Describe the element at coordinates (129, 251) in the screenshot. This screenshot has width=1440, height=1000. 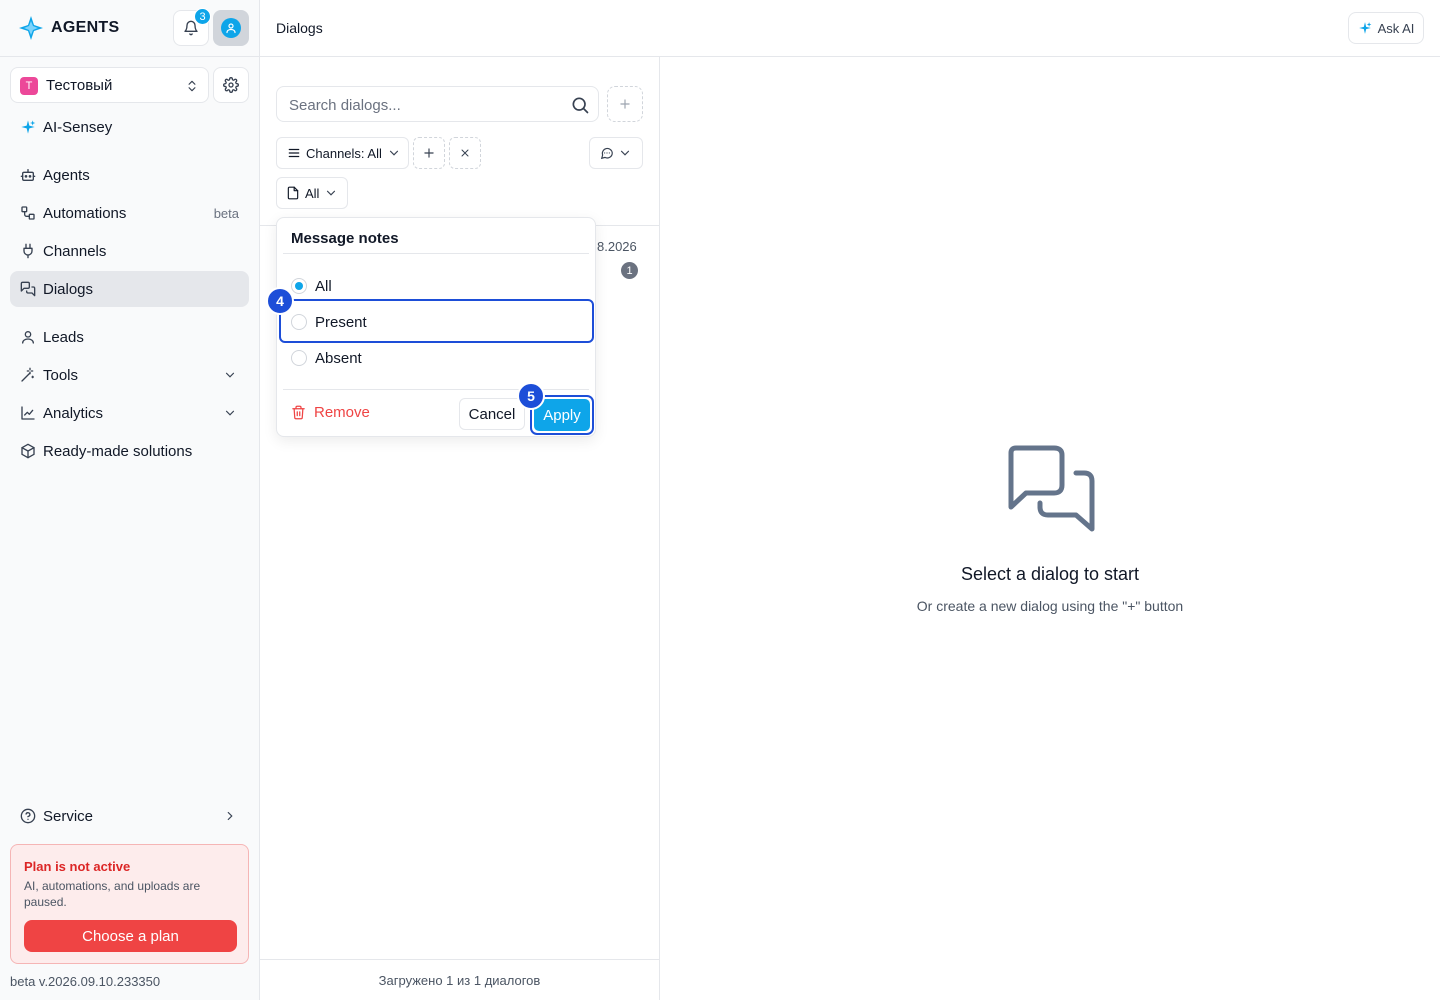
I see `sidebar-item-channels: Channels` at that location.